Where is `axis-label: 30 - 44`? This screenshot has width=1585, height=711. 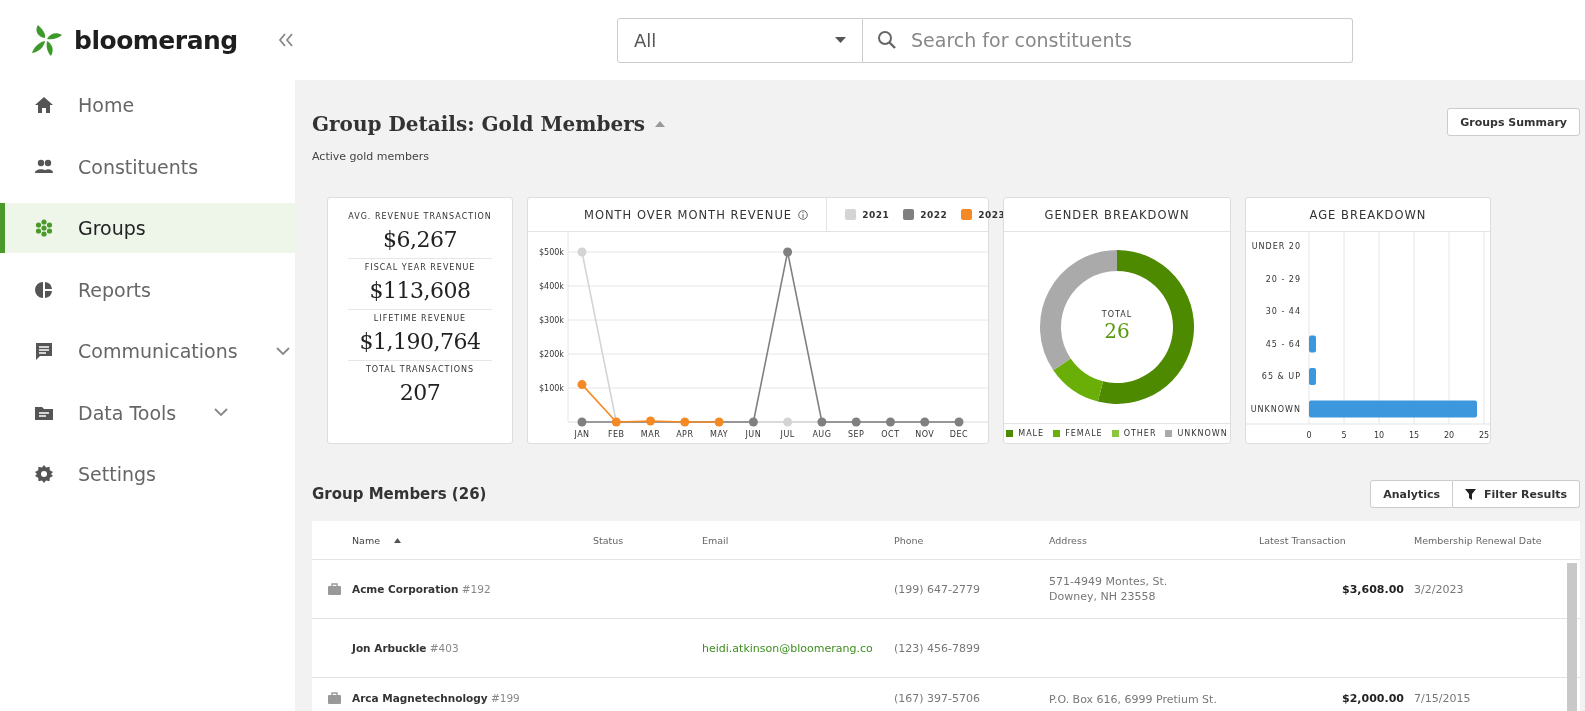
axis-label: 30 - 44 is located at coordinates (1283, 311).